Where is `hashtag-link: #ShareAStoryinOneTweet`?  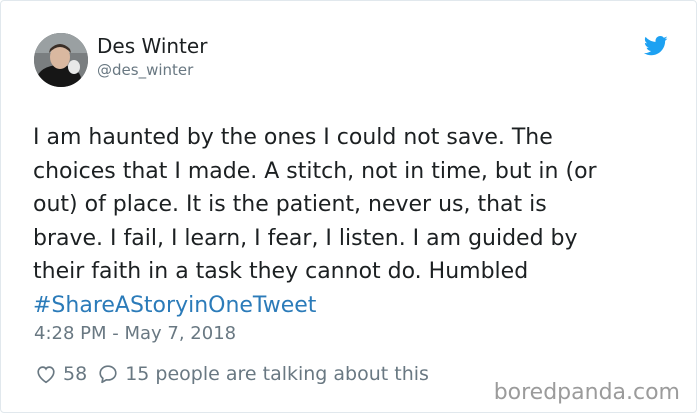 hashtag-link: #ShareAStoryinOneTweet is located at coordinates (353, 306).